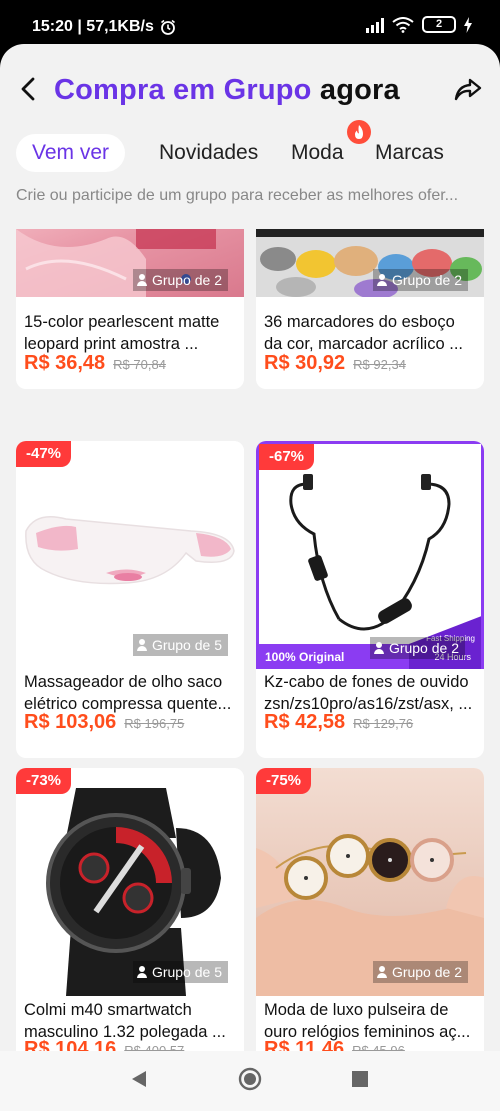 The image size is (500, 1111). I want to click on price-row: R$ 42,58 R$ 129,76, so click(338, 722).